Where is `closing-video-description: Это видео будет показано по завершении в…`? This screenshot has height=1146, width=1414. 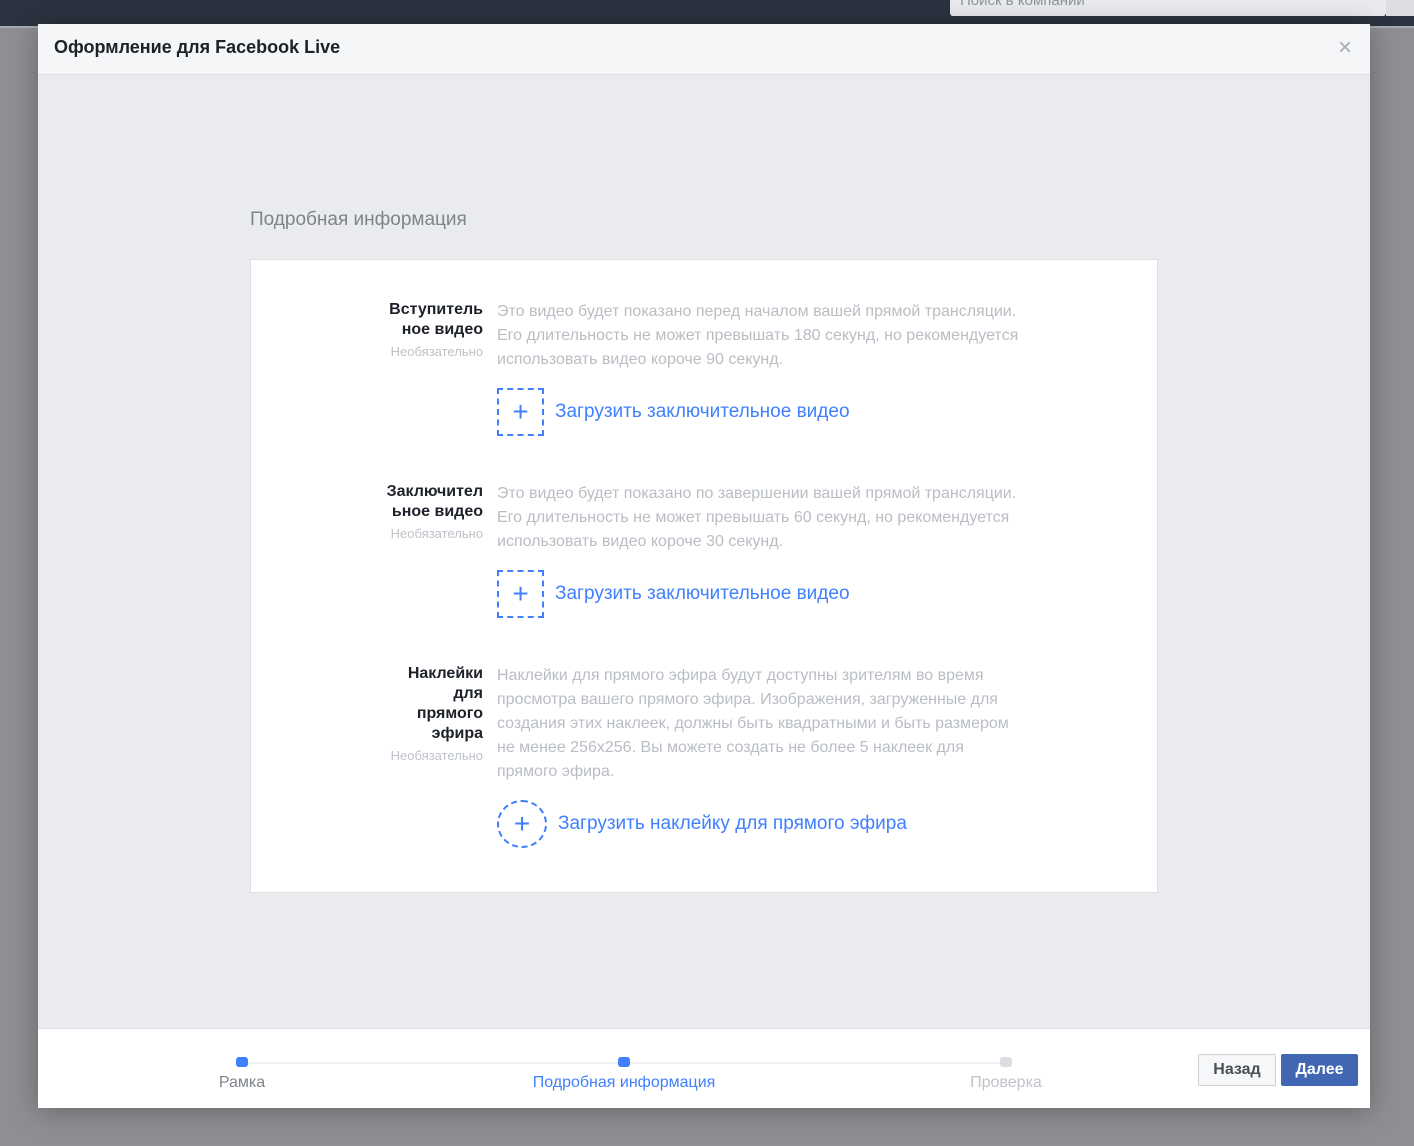 closing-video-description: Это видео будет показано по завершении в… is located at coordinates (757, 517).